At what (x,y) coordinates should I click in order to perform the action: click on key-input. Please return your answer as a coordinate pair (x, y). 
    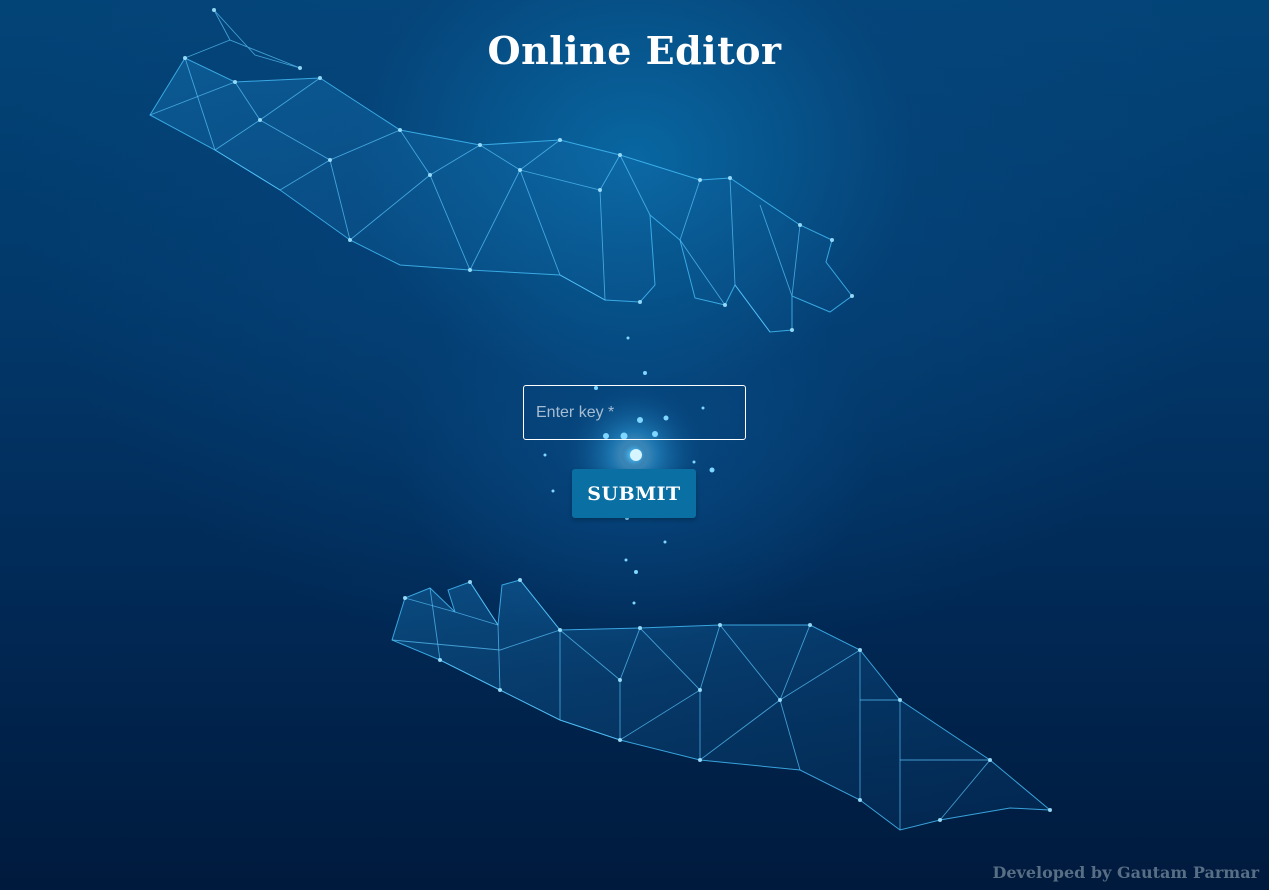
    Looking at the image, I should click on (634, 412).